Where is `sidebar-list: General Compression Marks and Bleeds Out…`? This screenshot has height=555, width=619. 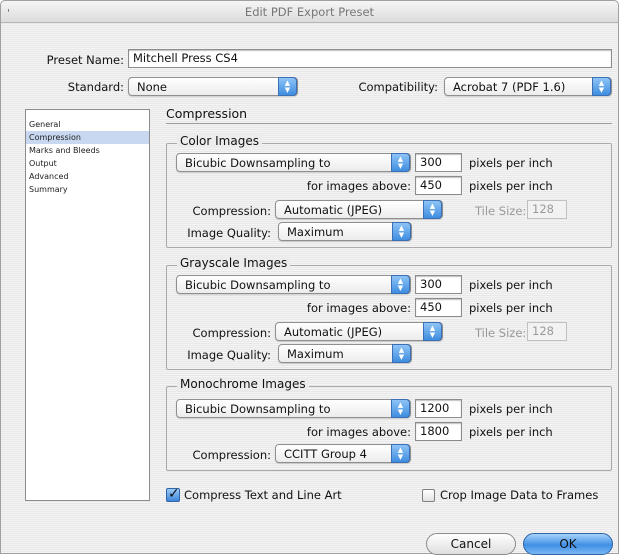 sidebar-list: General Compression Marks and Bleeds Out… is located at coordinates (87, 305).